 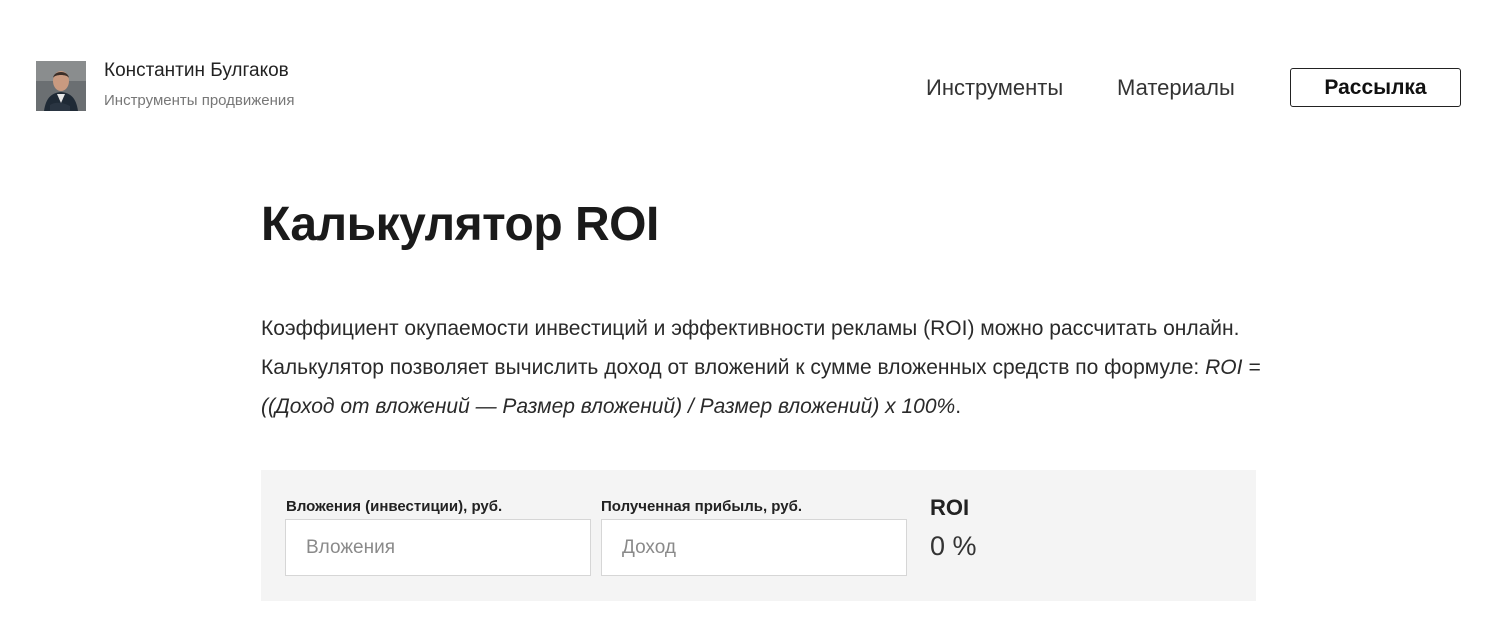 What do you see at coordinates (199, 100) in the screenshot?
I see `author-subtitle: Инструменты продвижения` at bounding box center [199, 100].